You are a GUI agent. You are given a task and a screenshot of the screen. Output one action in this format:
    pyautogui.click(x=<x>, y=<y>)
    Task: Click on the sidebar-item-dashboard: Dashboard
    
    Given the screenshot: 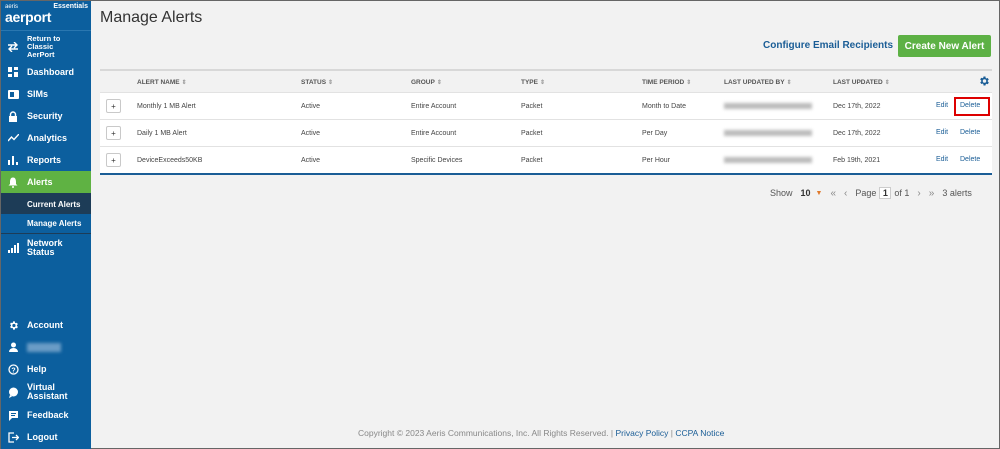 What is the action you would take?
    pyautogui.click(x=46, y=72)
    